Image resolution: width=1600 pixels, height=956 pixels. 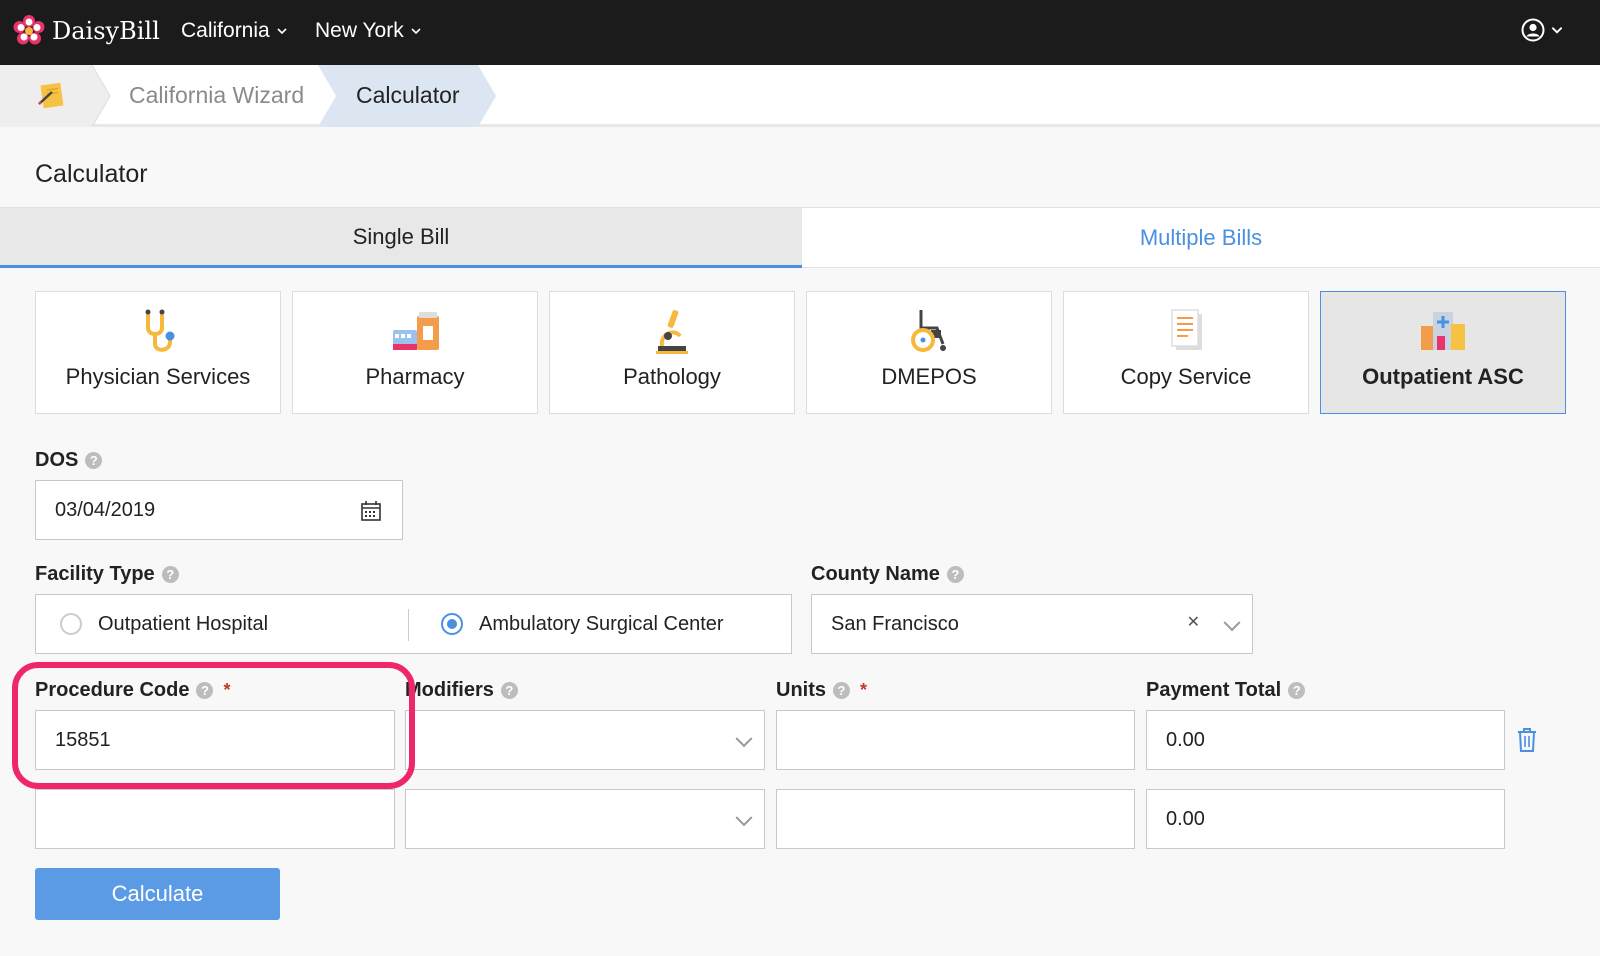 What do you see at coordinates (160, 330) in the screenshot?
I see `stethoscope-icon` at bounding box center [160, 330].